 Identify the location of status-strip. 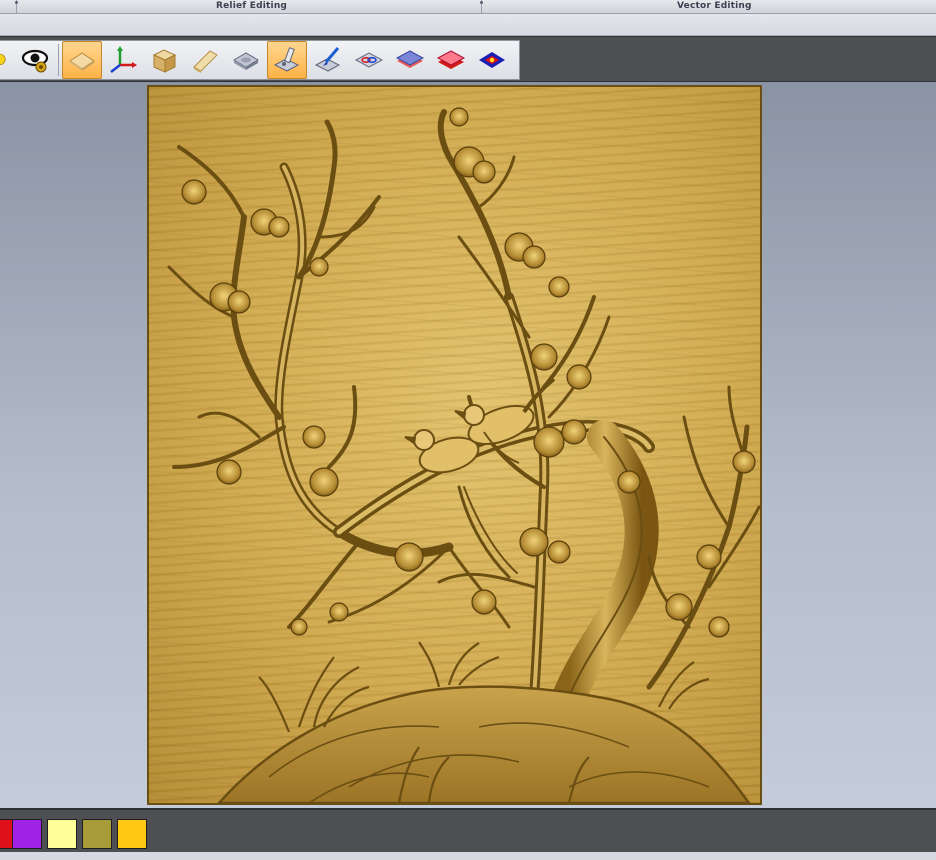
(468, 856).